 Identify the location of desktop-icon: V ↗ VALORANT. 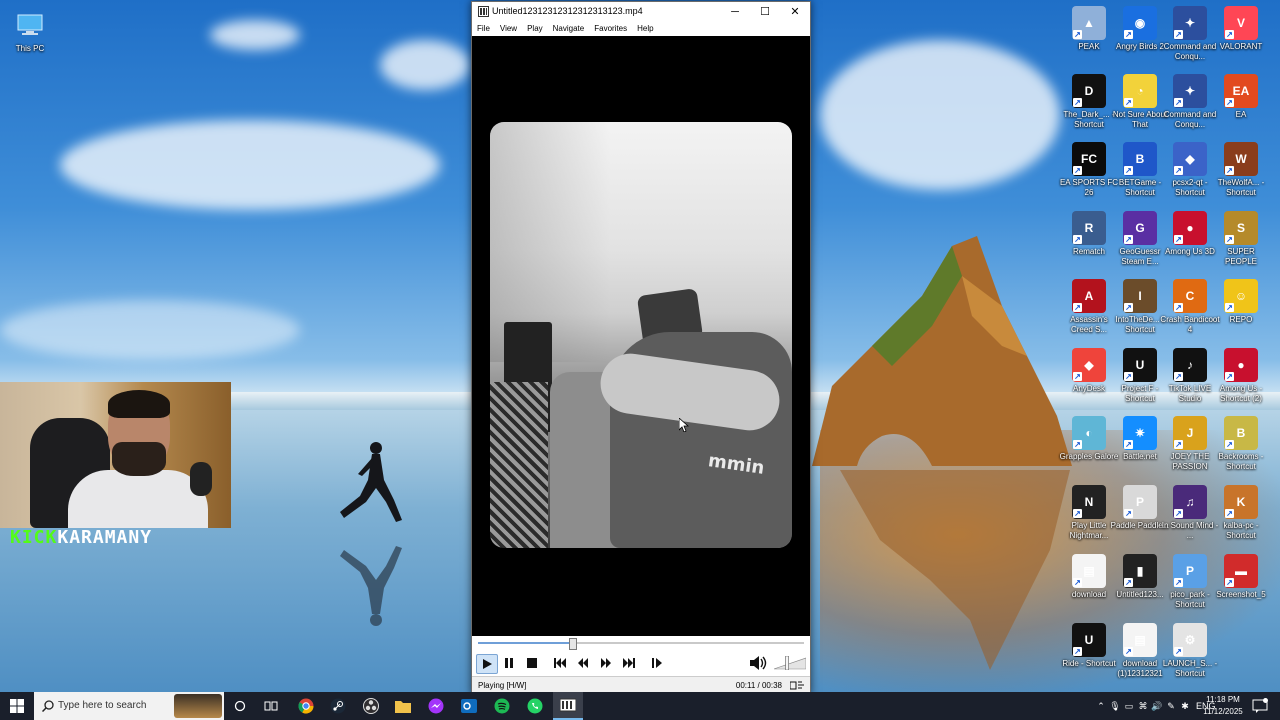
(1241, 29).